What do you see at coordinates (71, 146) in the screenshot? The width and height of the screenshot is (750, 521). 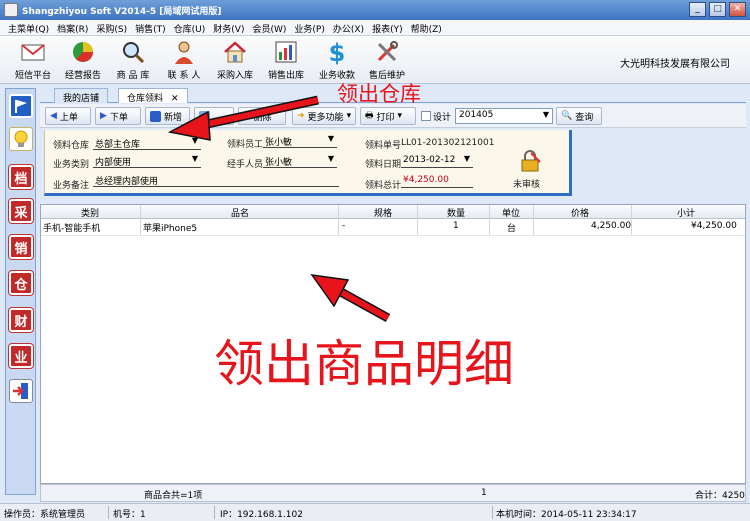 I see `warehouse-label: 领料仓库` at bounding box center [71, 146].